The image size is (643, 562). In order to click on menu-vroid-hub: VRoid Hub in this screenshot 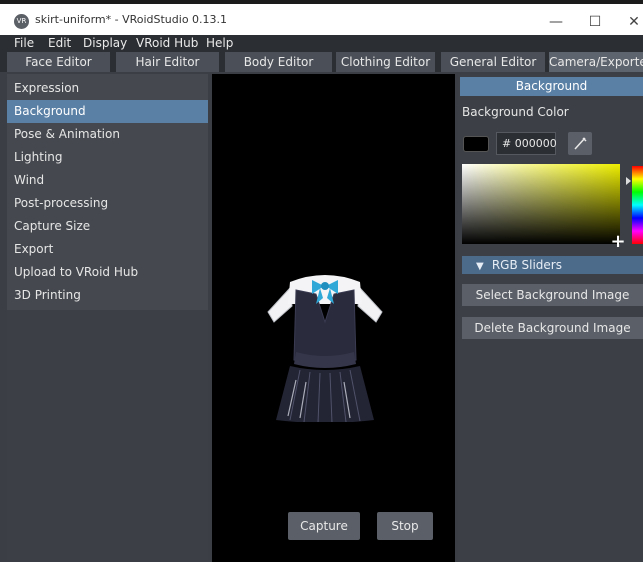, I will do `click(167, 43)`.